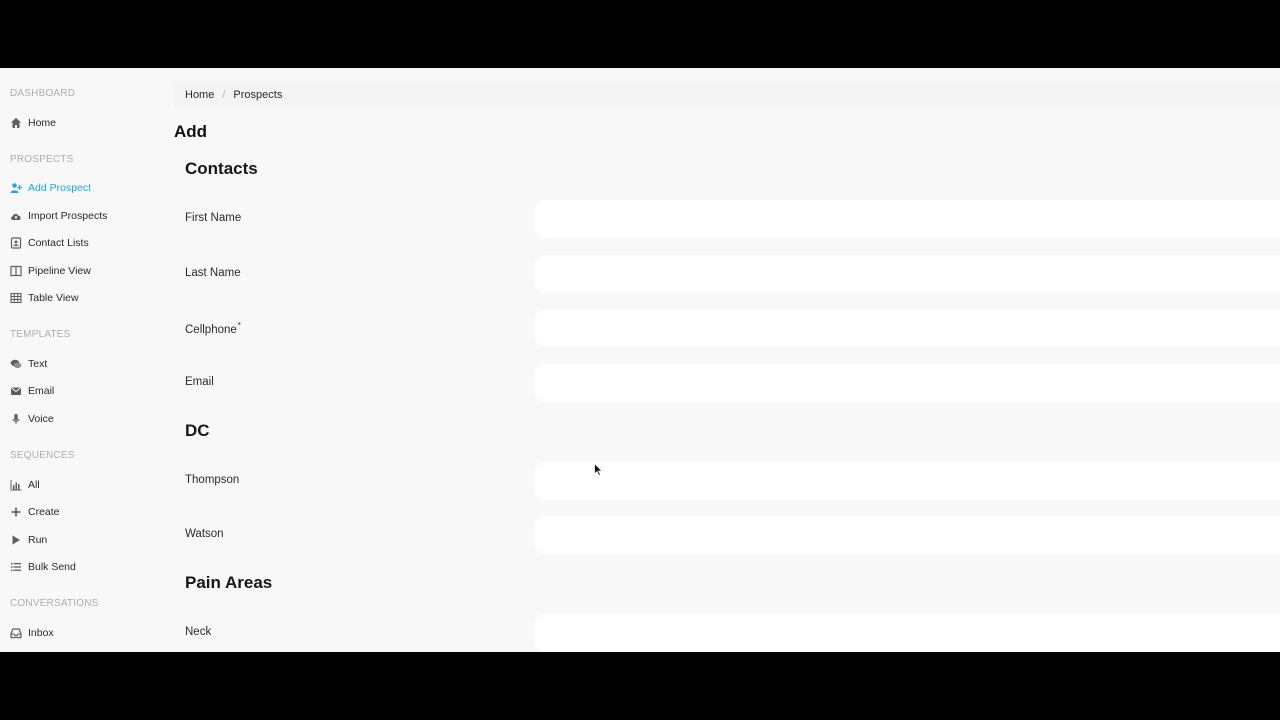  What do you see at coordinates (53, 298) in the screenshot?
I see `sidebar-item-label: Table View` at bounding box center [53, 298].